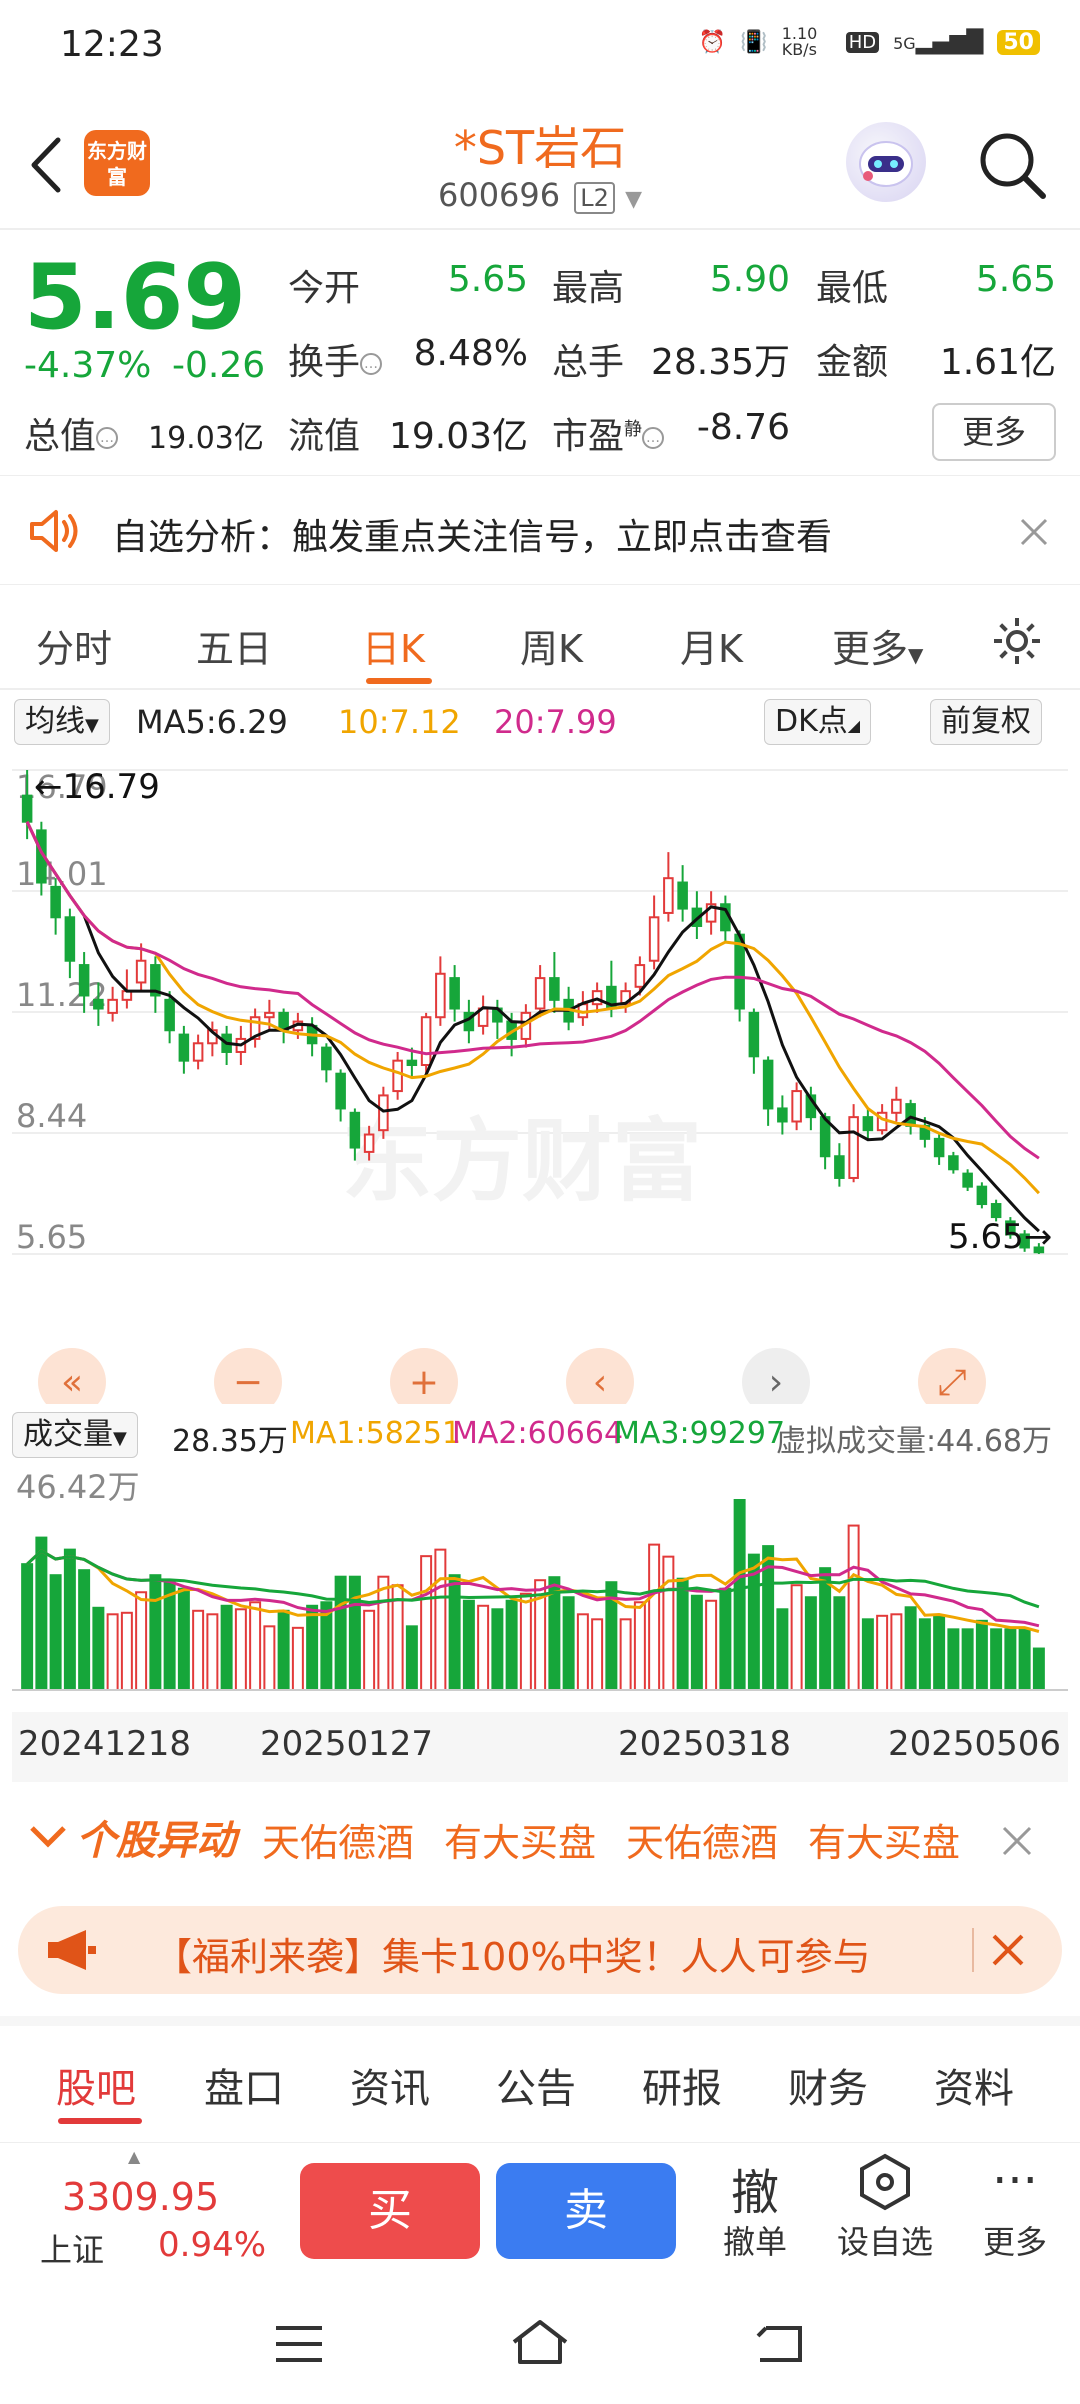  I want to click on change-percent: -4.37%, so click(88, 365).